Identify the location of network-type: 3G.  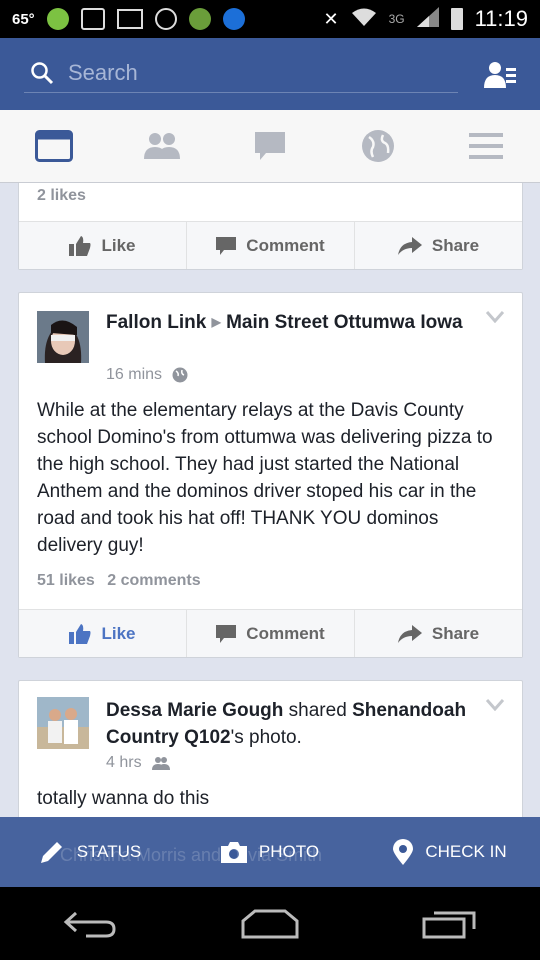
(396, 19).